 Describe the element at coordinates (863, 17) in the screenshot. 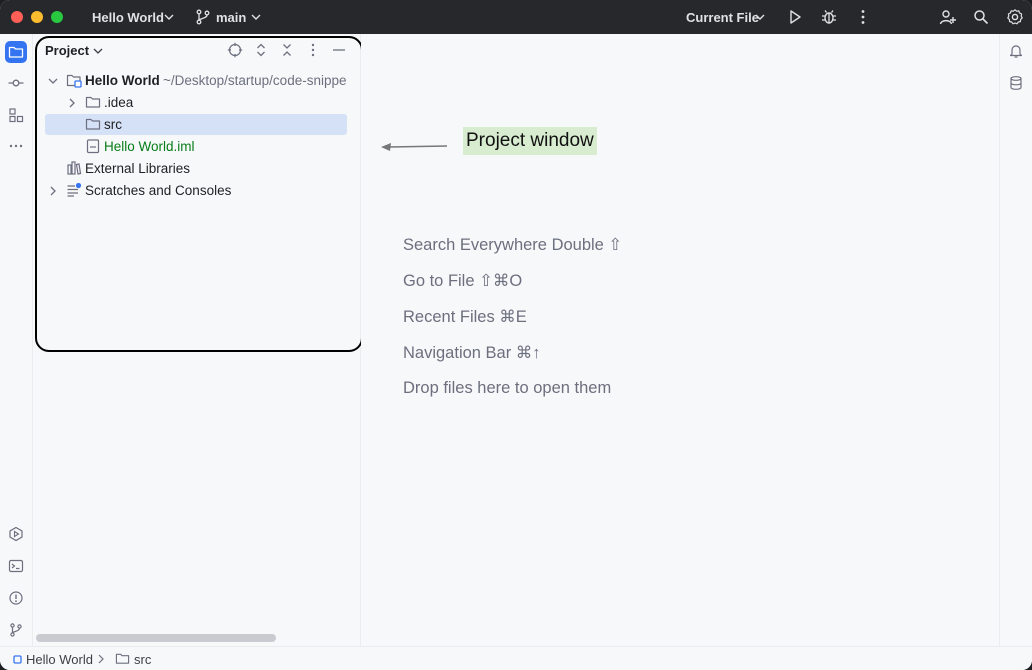

I see `more-actions-icon` at that location.